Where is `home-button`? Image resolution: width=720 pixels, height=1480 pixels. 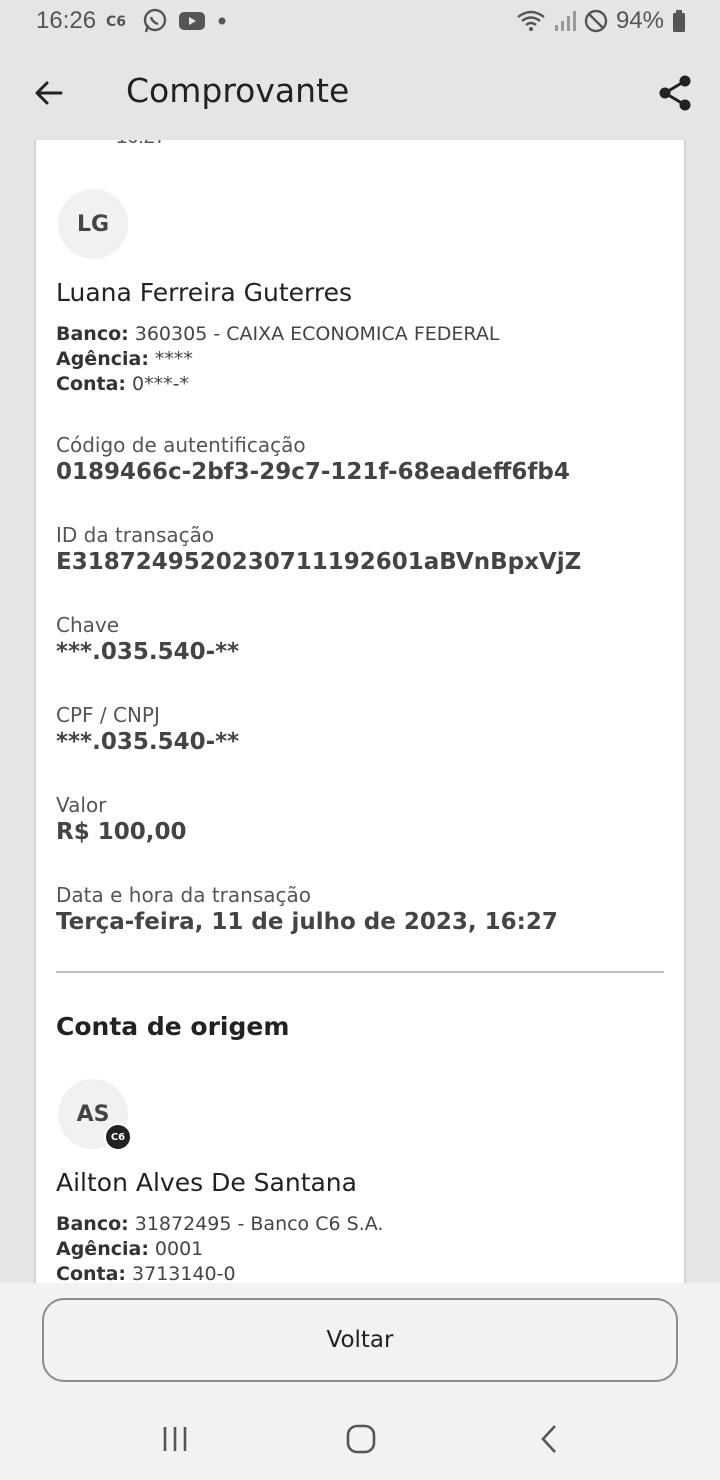
home-button is located at coordinates (361, 1439).